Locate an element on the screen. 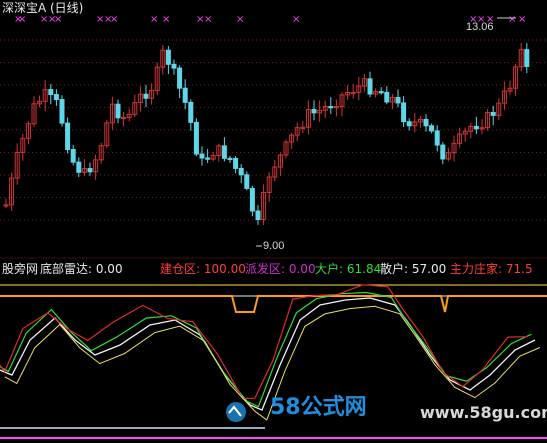 The width and height of the screenshot is (547, 443). indicator-label: 建仓区: is located at coordinates (182, 269).